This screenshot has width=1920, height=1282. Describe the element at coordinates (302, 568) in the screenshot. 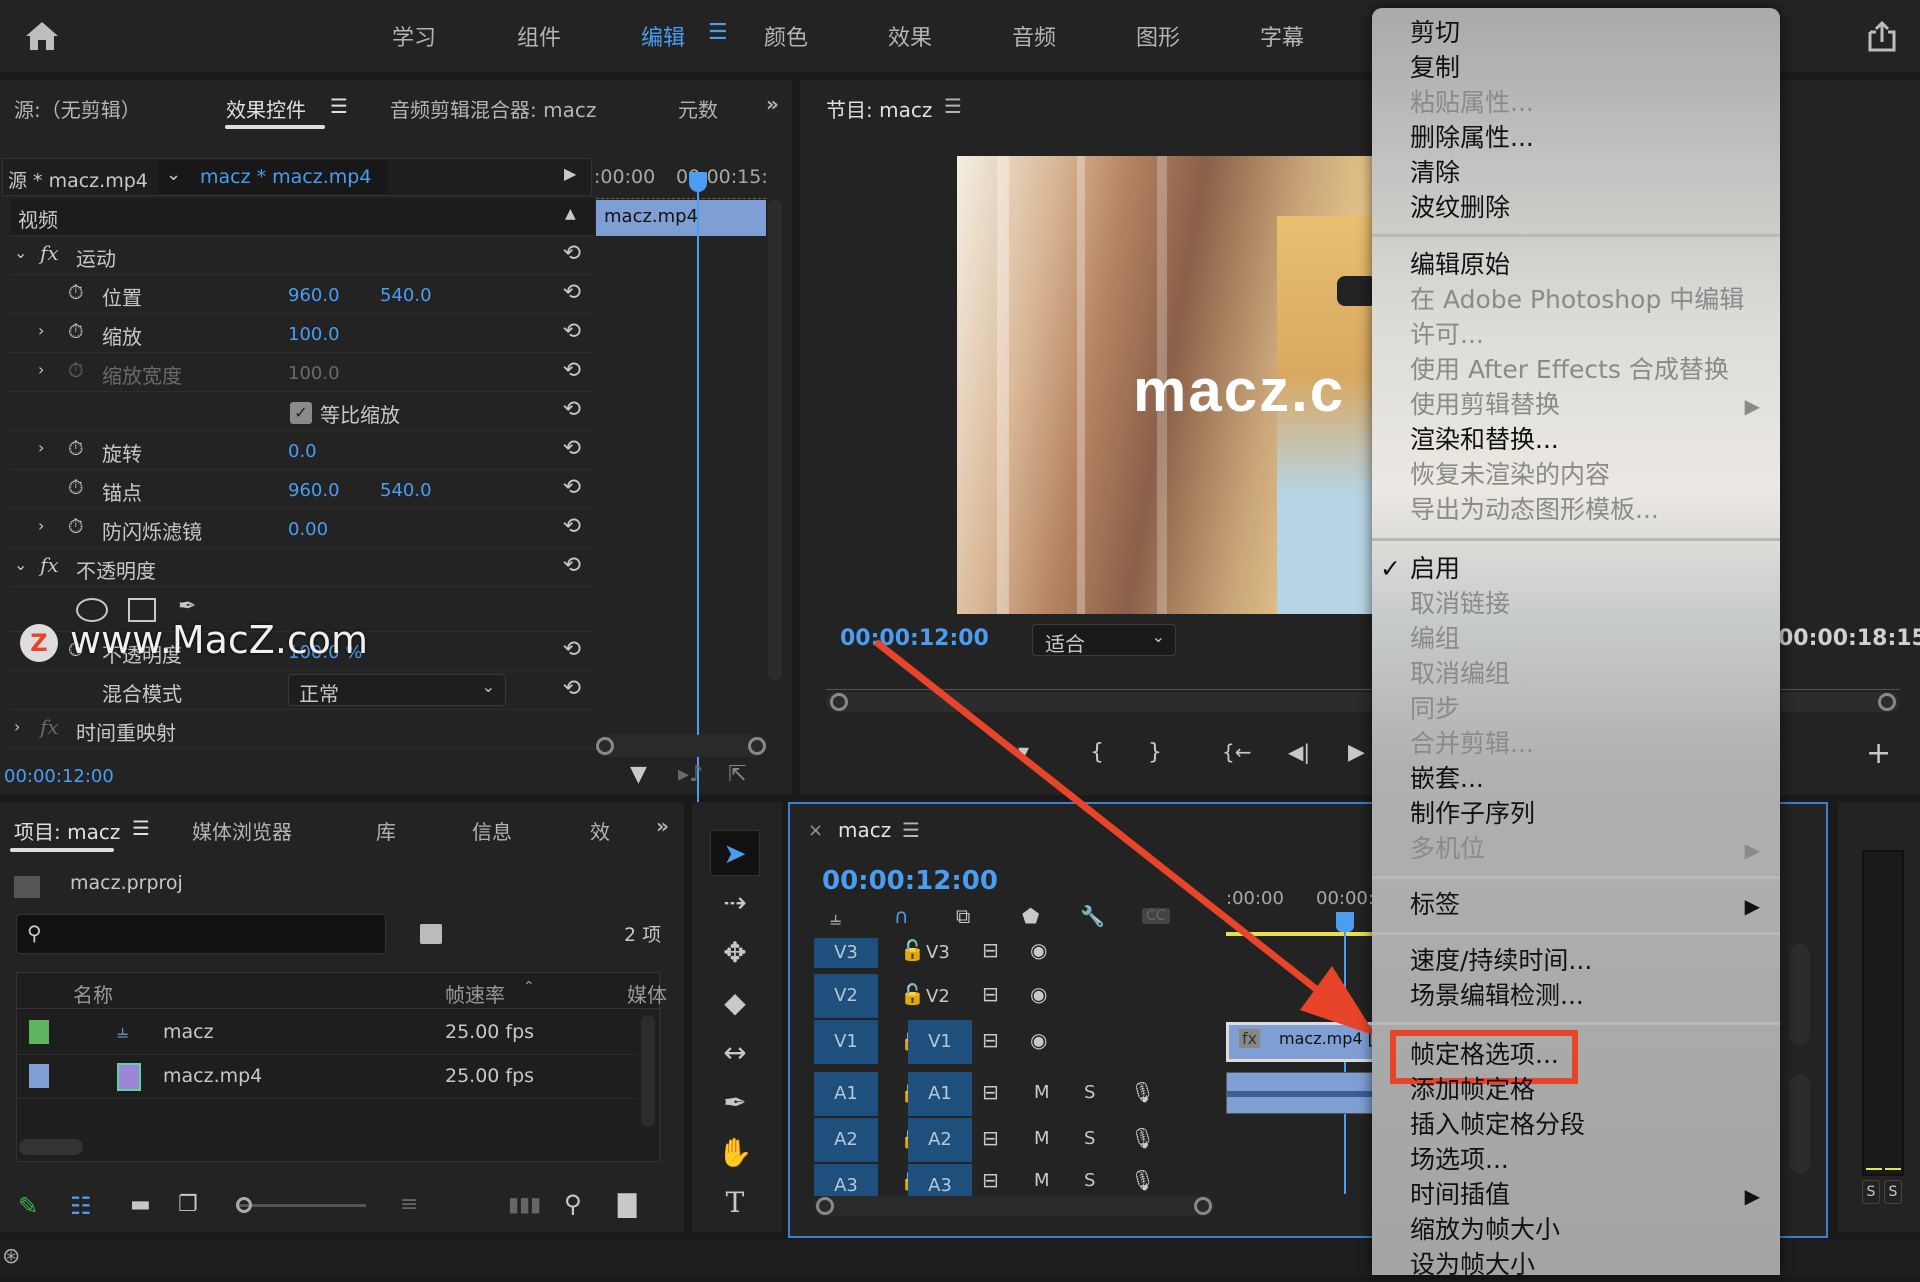

I see `effect-opacity: ⌄ fx 不透明度 ⟲` at that location.